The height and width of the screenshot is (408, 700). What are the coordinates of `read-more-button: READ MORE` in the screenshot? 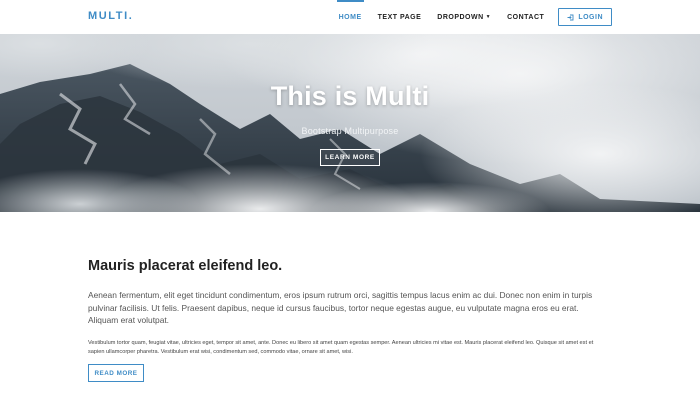 It's located at (116, 373).